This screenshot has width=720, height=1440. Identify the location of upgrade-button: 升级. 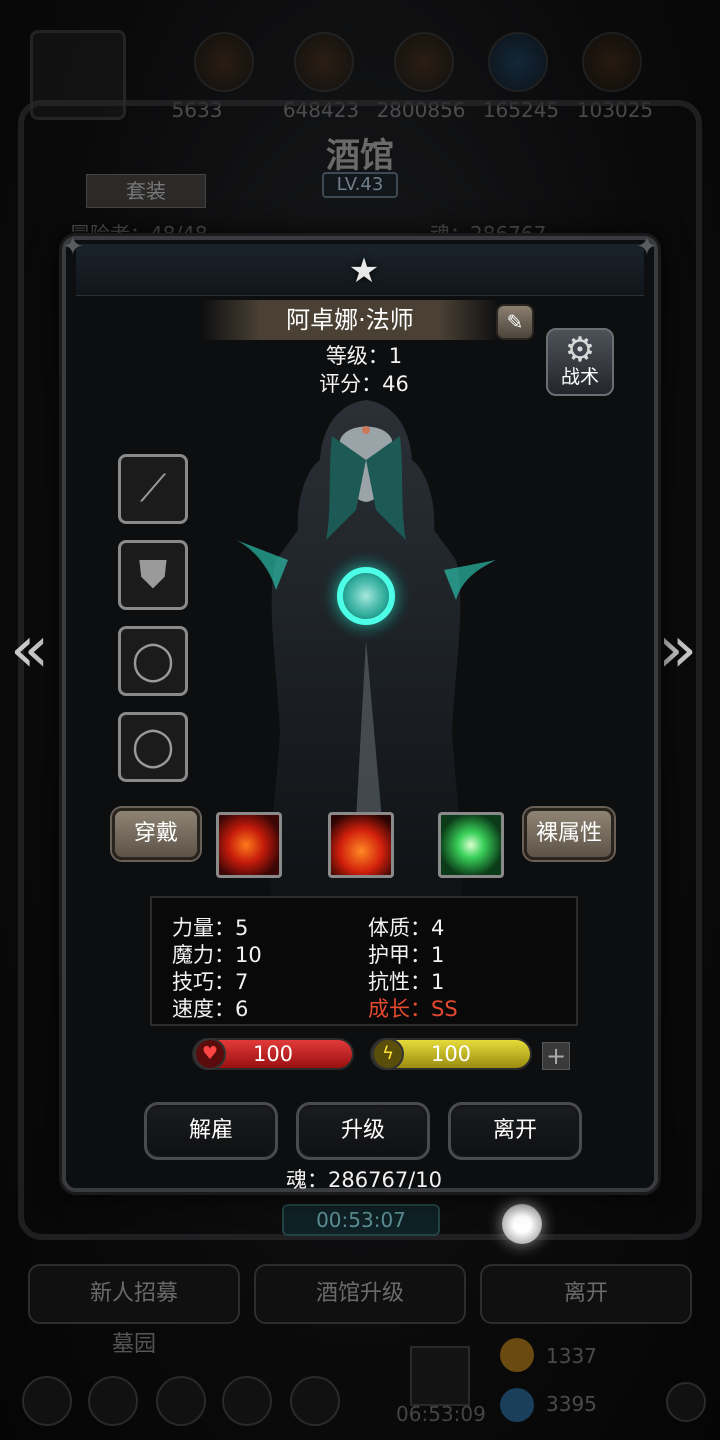
(363, 1131).